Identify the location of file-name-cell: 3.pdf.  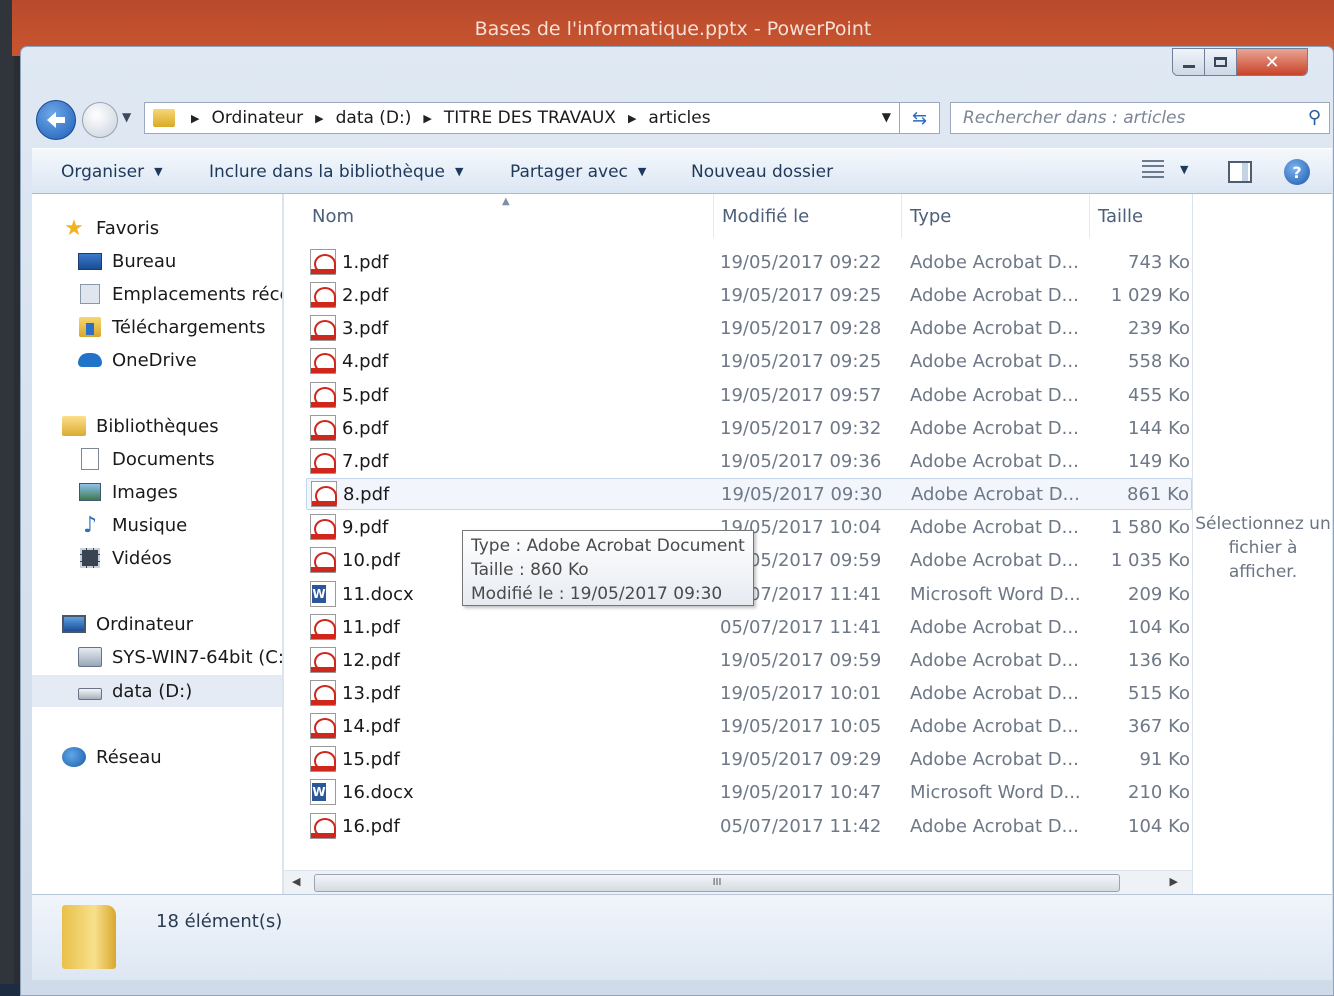
(349, 328).